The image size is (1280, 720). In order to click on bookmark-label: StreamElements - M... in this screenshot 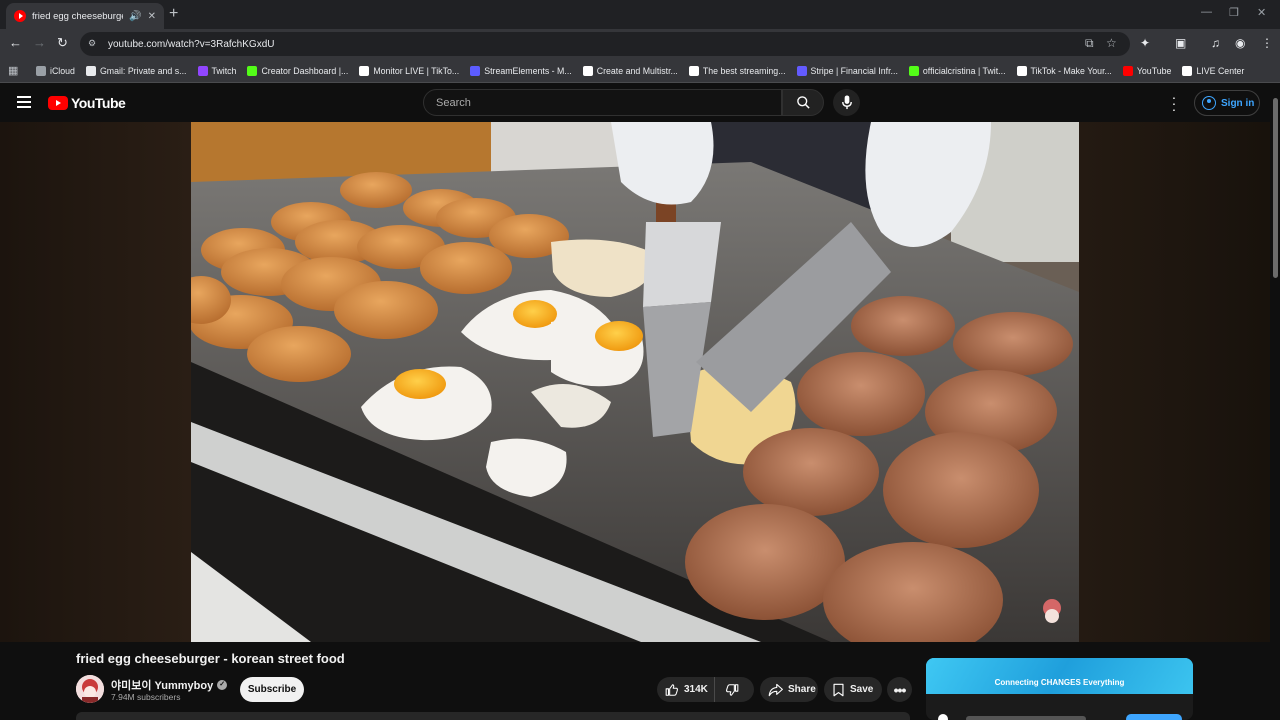, I will do `click(528, 70)`.